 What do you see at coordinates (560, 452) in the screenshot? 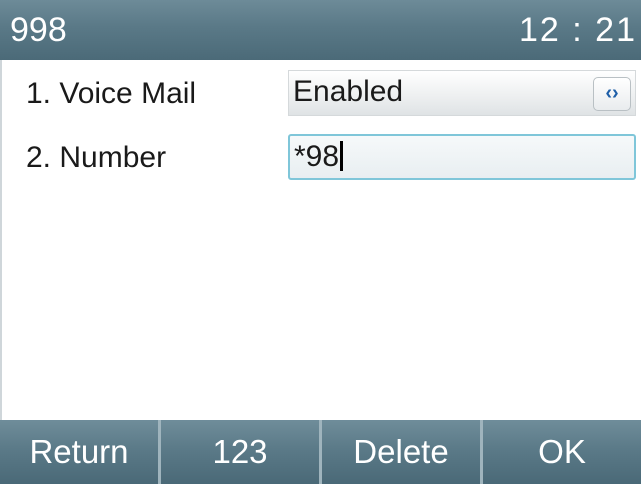
I see `ok-softkey: OK` at bounding box center [560, 452].